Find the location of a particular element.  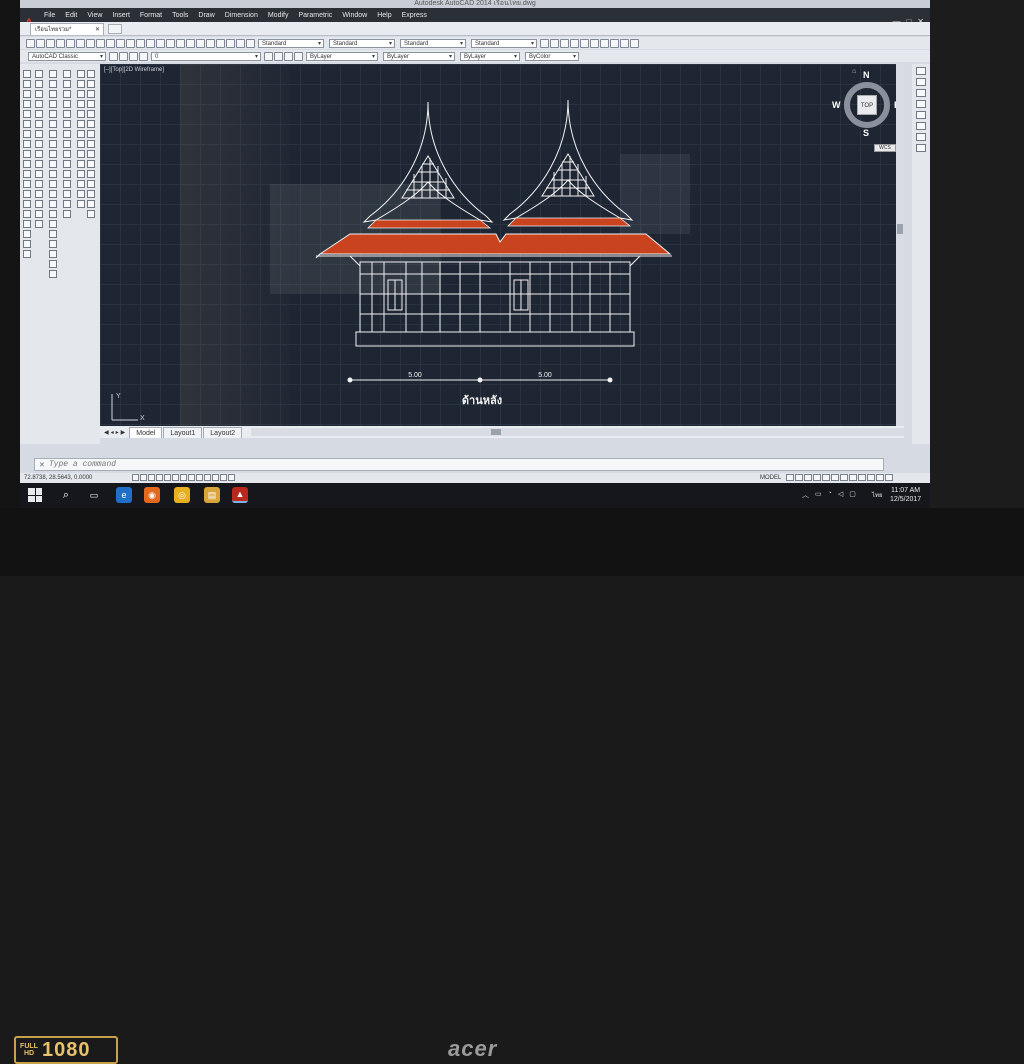

spline-icon is located at coordinates (27, 154).